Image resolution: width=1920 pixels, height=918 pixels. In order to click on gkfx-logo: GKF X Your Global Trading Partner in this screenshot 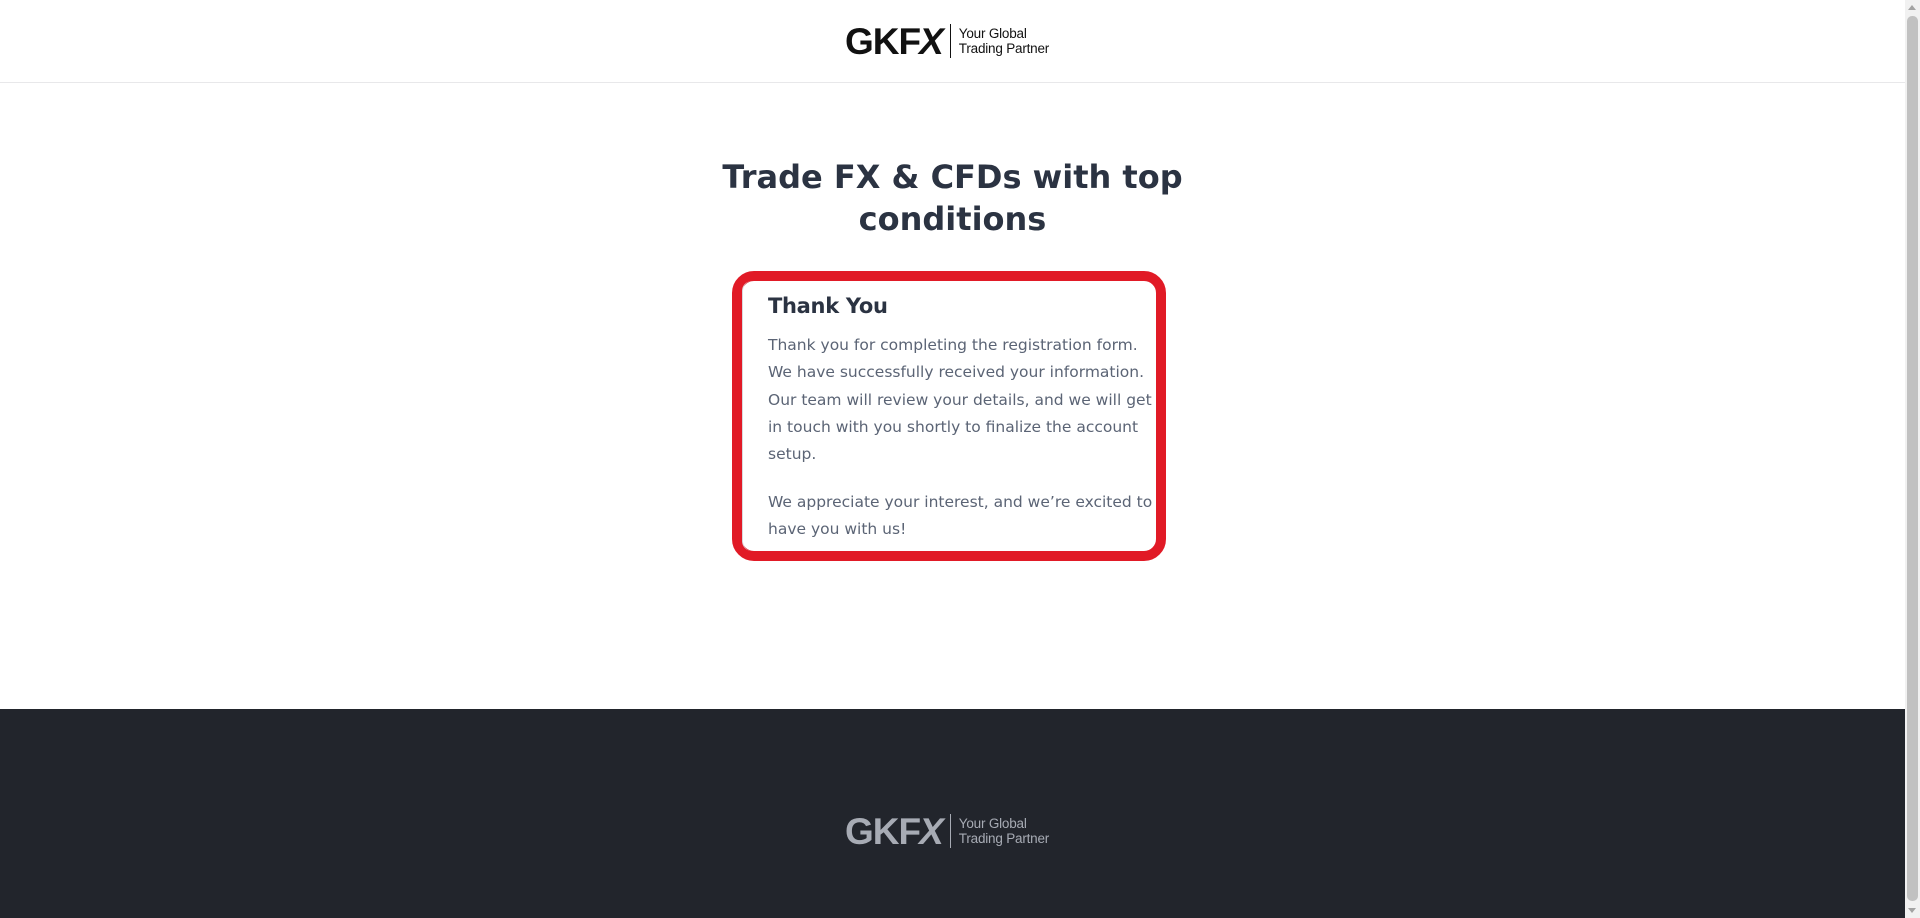, I will do `click(947, 41)`.